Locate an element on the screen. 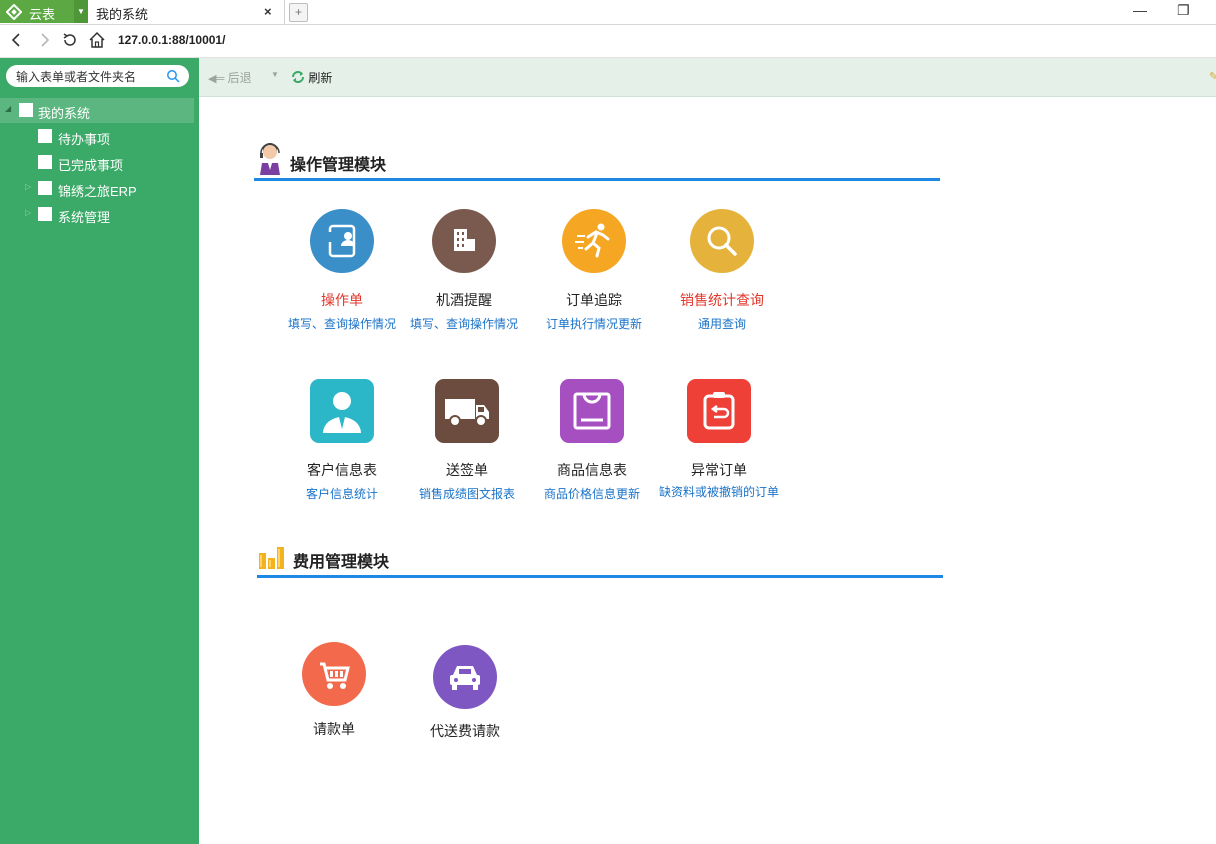 This screenshot has height=844, width=1216. sidebar-item-system-admin: ▷ 系统管理 is located at coordinates (107, 215).